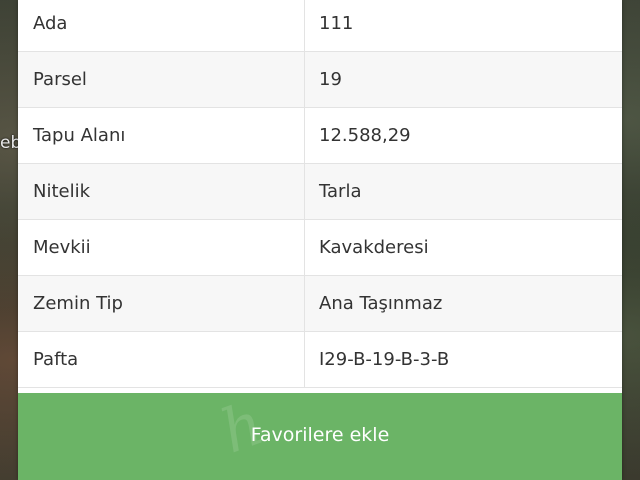 The height and width of the screenshot is (480, 640). I want to click on row-value: 19, so click(330, 79).